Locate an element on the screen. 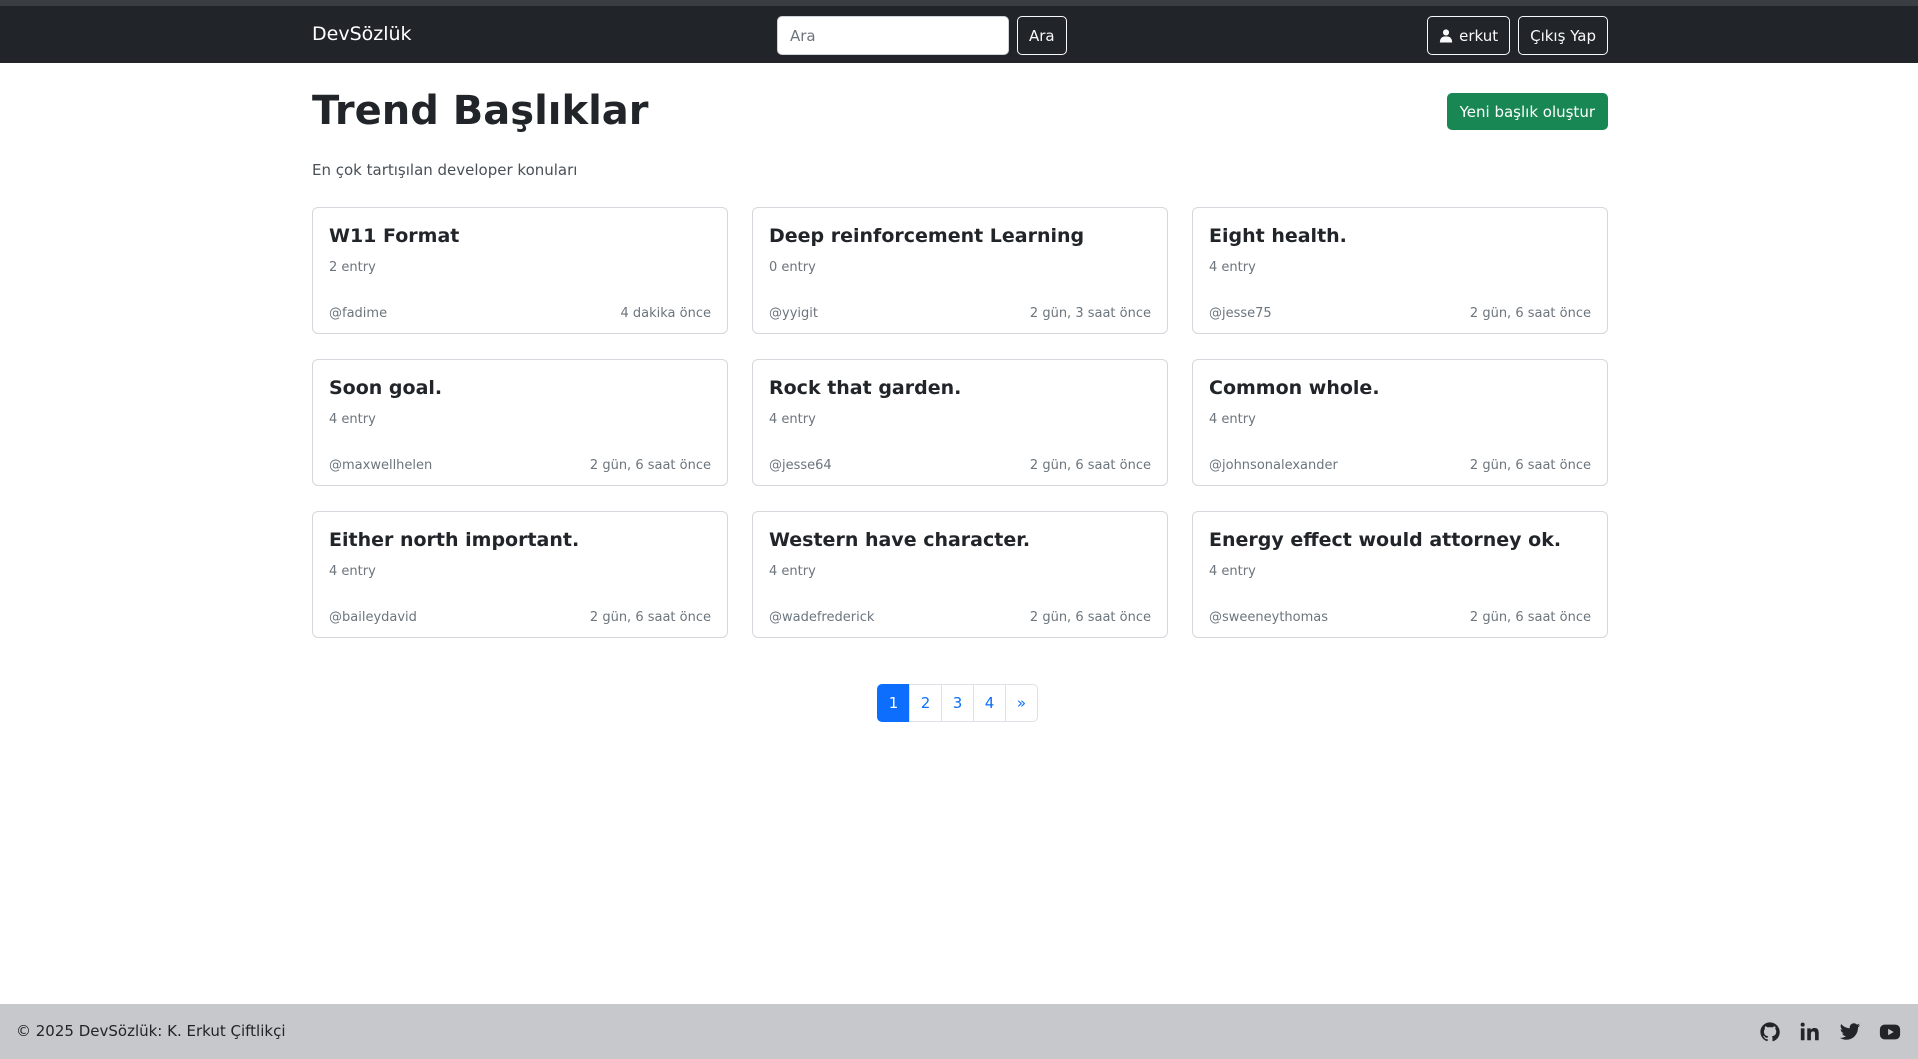 This screenshot has height=1059, width=1918. topic-title: Either north important. is located at coordinates (454, 540).